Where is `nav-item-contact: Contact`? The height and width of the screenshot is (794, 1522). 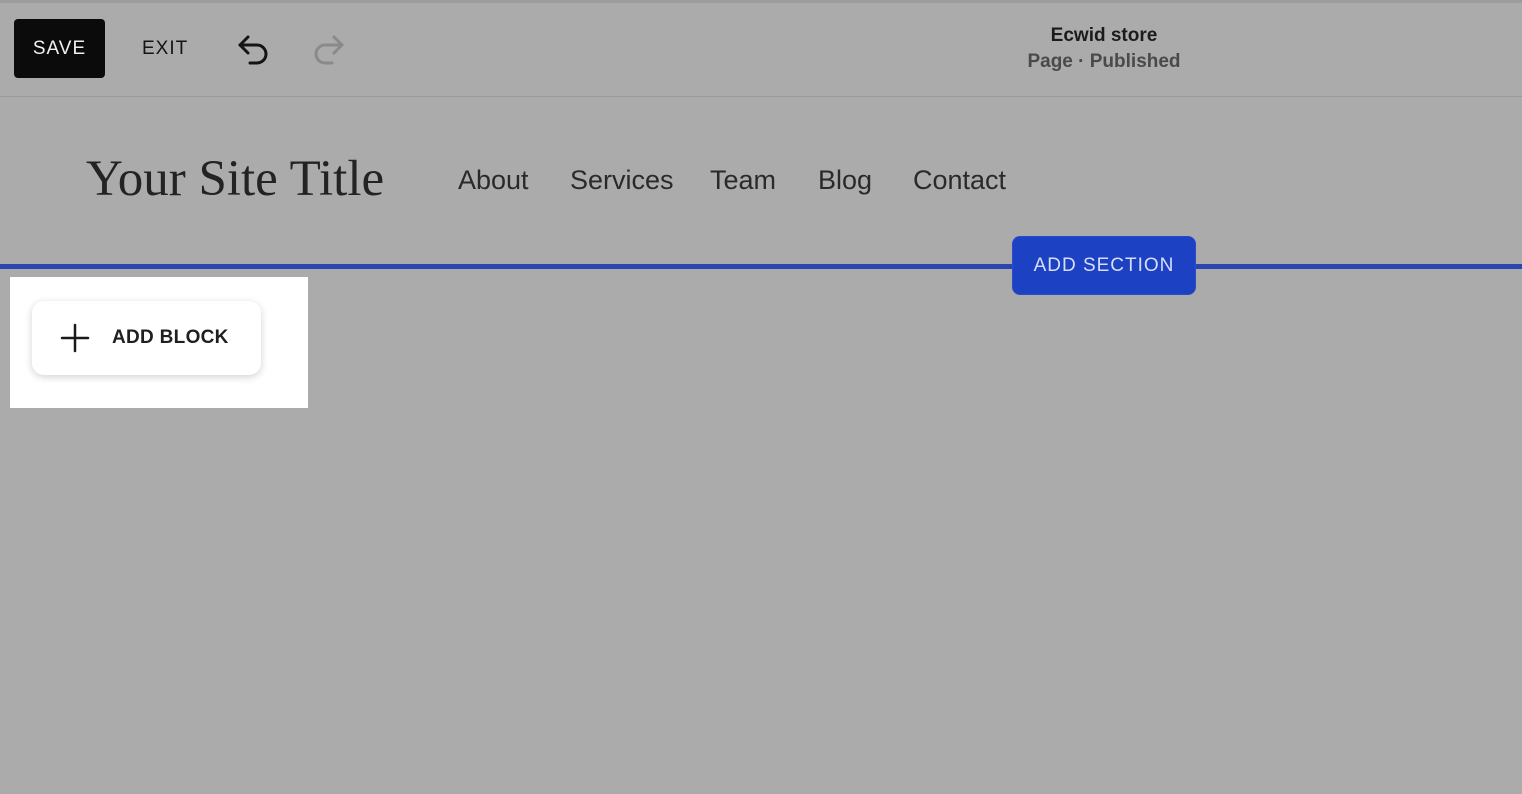
nav-item-contact: Contact is located at coordinates (959, 180).